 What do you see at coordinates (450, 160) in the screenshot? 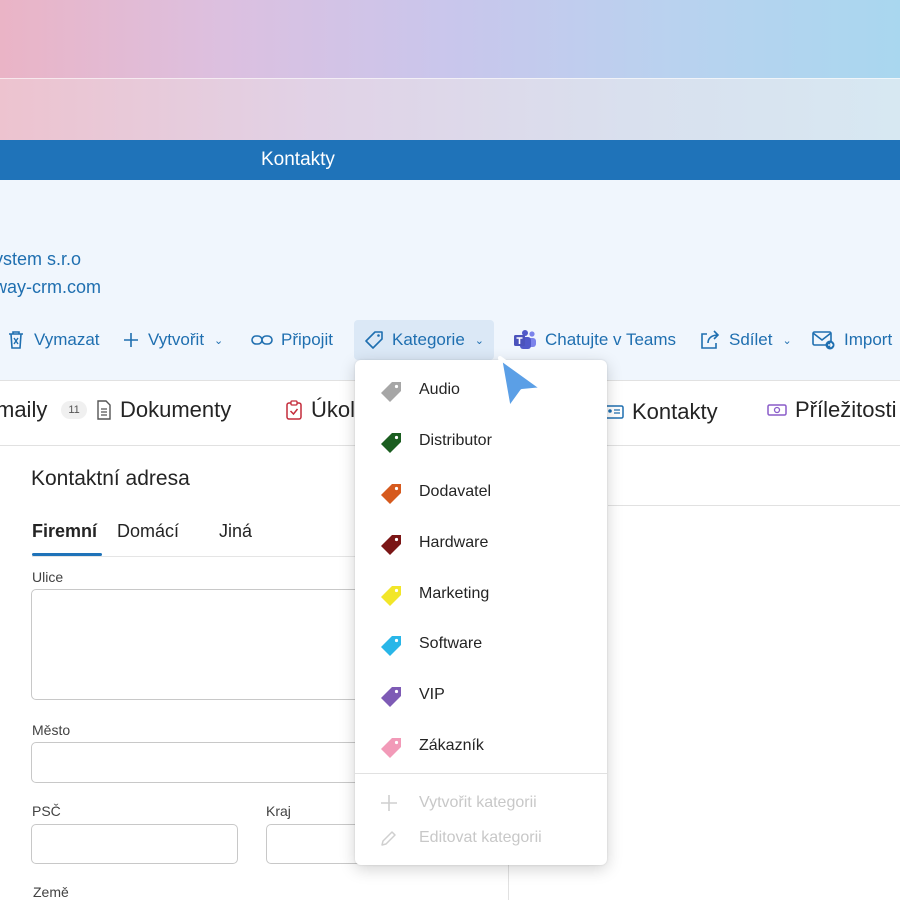
I see `app-titlebar: Kontakty` at bounding box center [450, 160].